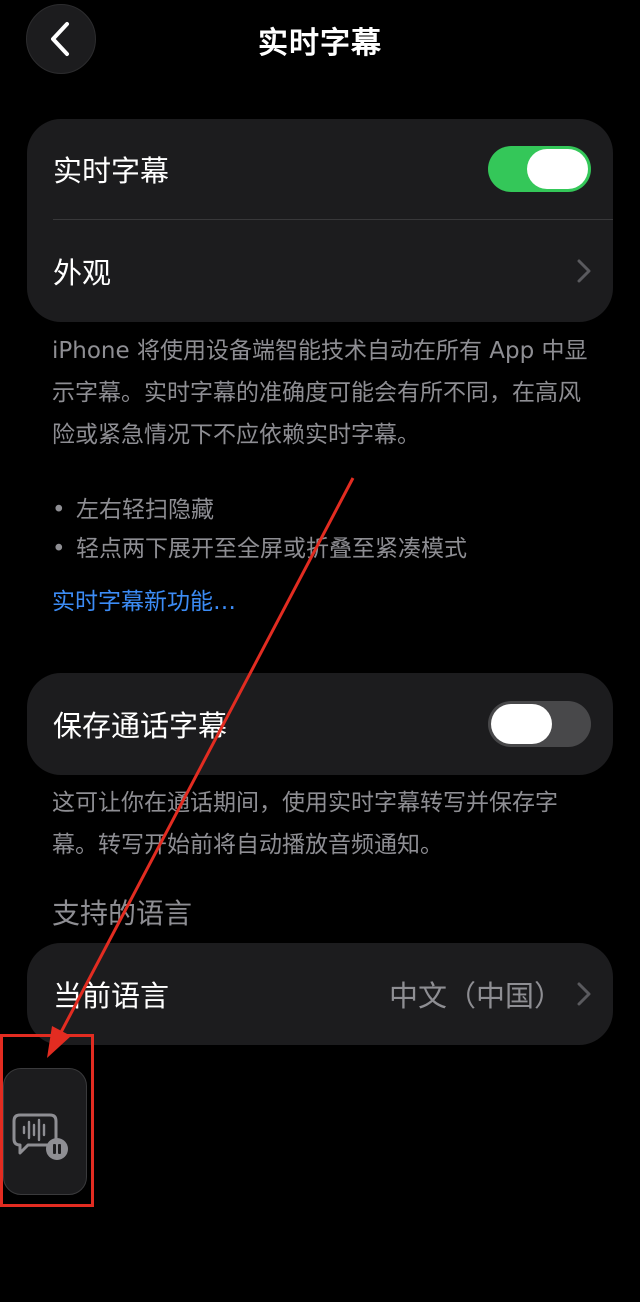 This screenshot has height=1302, width=640. Describe the element at coordinates (320, 271) in the screenshot. I see `appearance-row: 外观` at that location.